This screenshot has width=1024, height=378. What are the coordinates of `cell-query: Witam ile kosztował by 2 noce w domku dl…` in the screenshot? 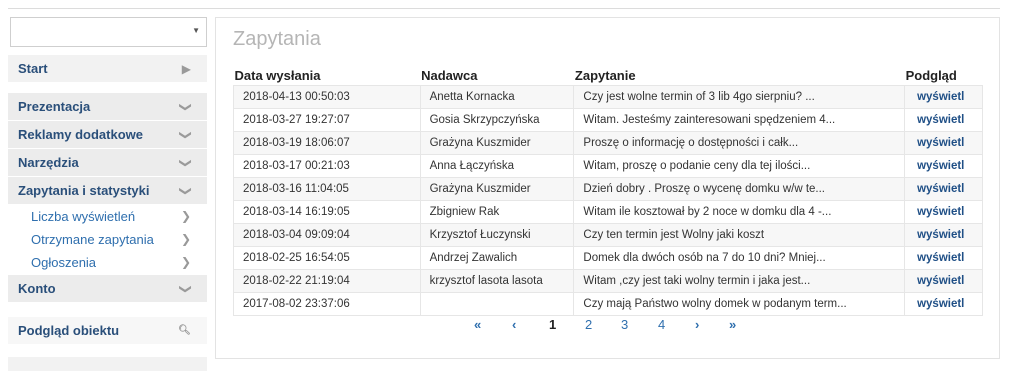 It's located at (739, 211).